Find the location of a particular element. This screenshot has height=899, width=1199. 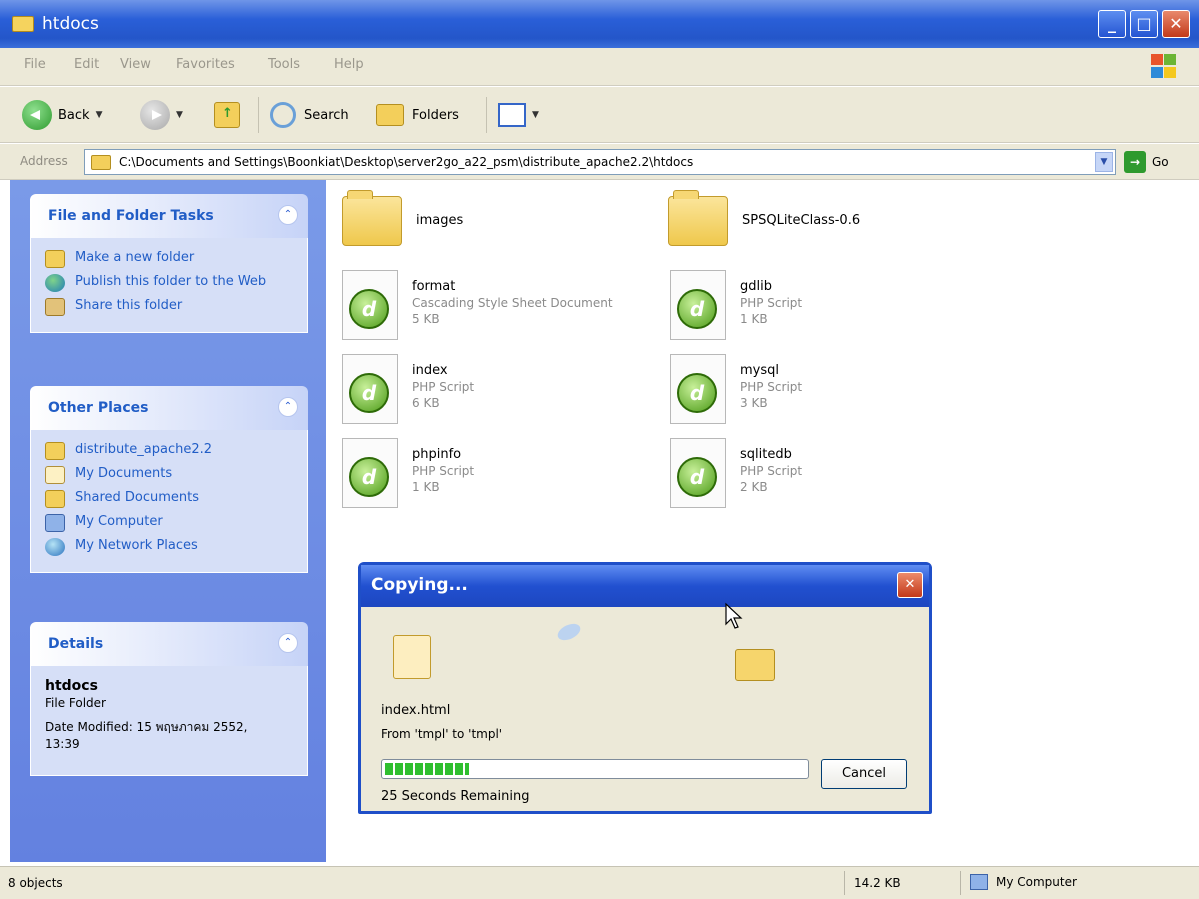

dialog-title-bar: Copying... ✕ is located at coordinates (645, 586).